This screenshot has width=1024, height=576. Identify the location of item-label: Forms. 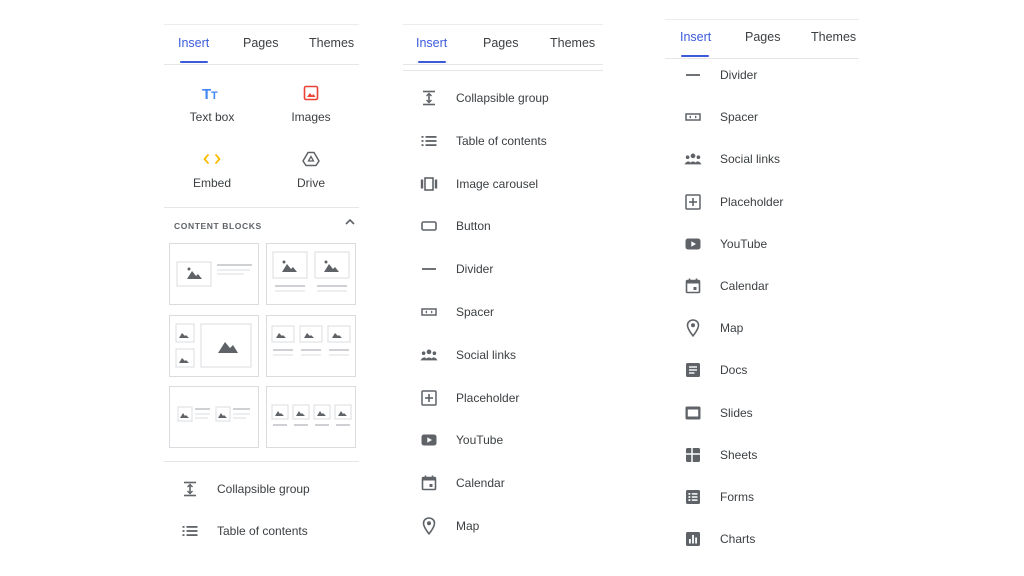
(737, 497).